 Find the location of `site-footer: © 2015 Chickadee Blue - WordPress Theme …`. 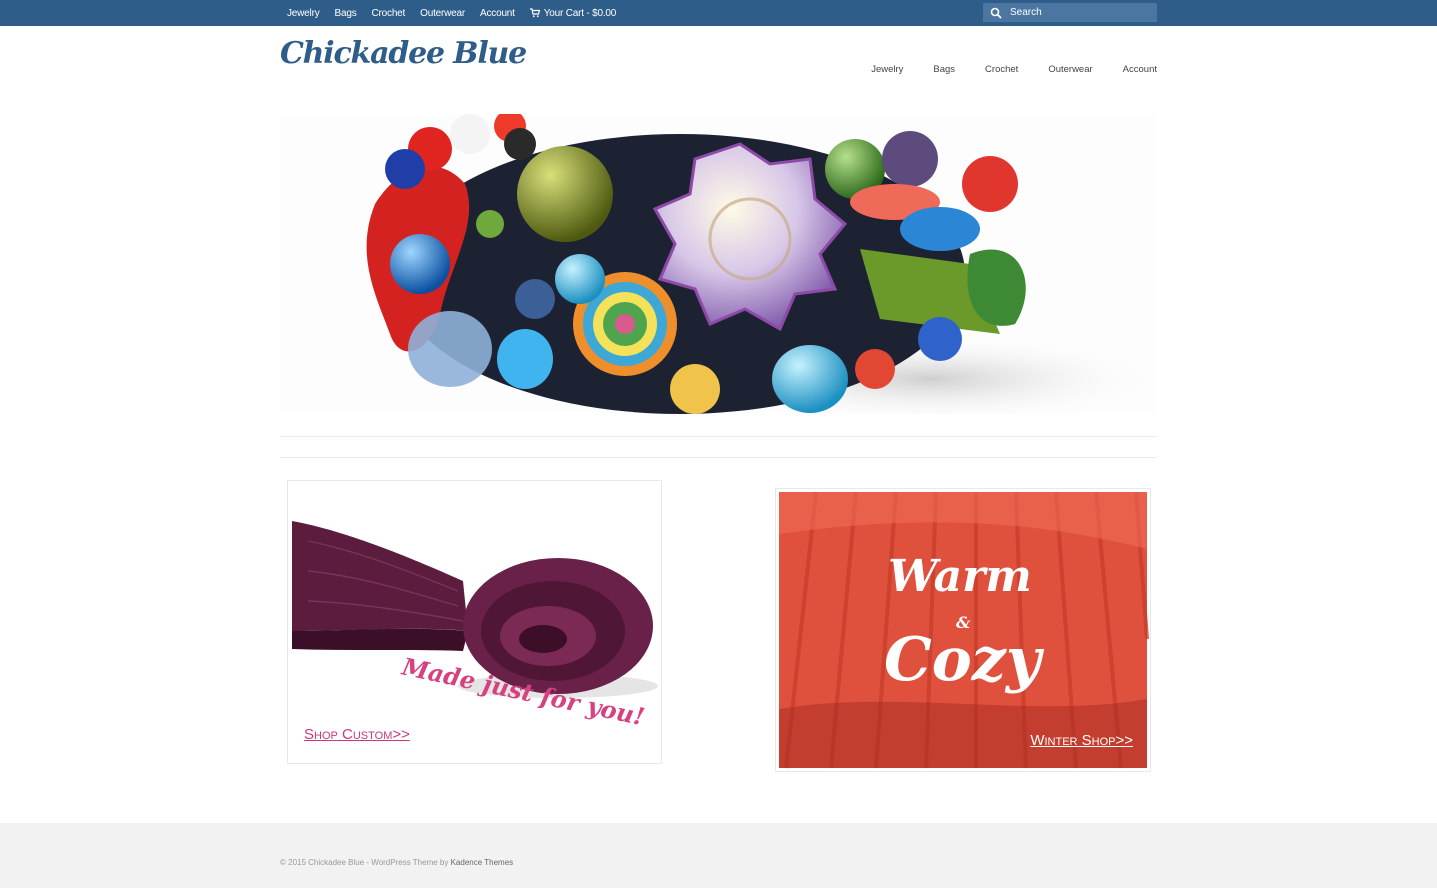

site-footer: © 2015 Chickadee Blue - WordPress Theme … is located at coordinates (718, 855).